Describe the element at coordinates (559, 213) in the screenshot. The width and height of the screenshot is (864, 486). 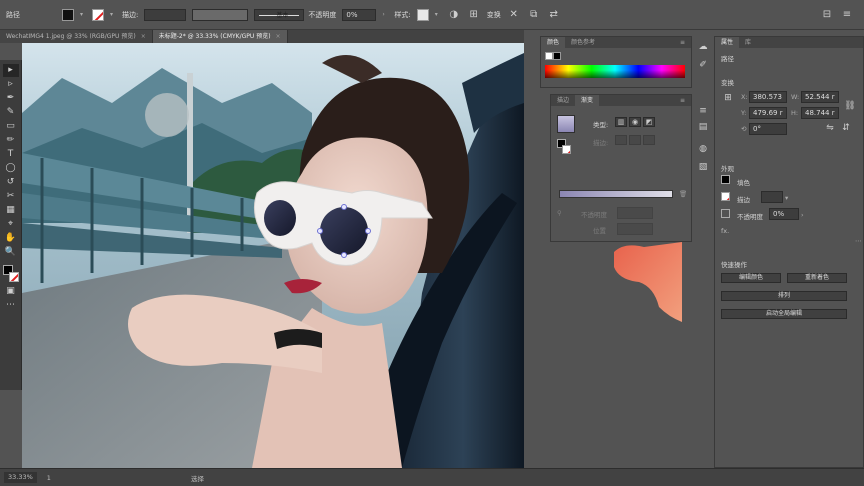
I see `eyedropper-icon: ⚲` at that location.